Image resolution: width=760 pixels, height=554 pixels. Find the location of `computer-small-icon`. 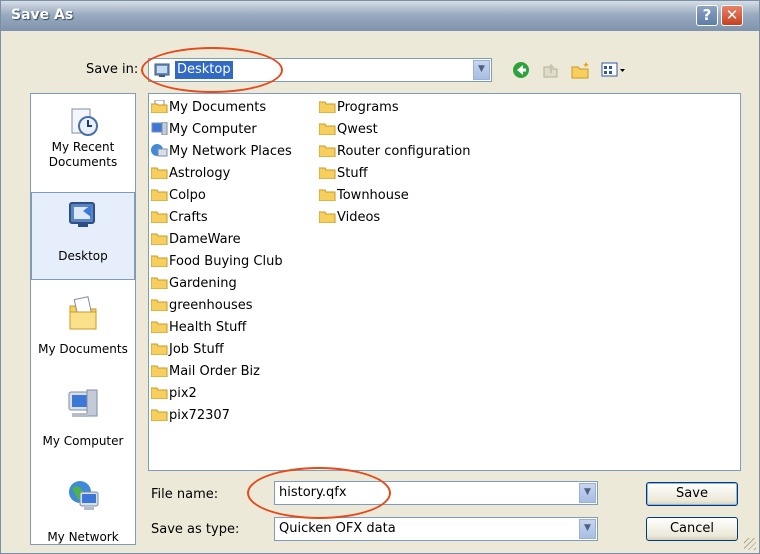

computer-small-icon is located at coordinates (159, 128).